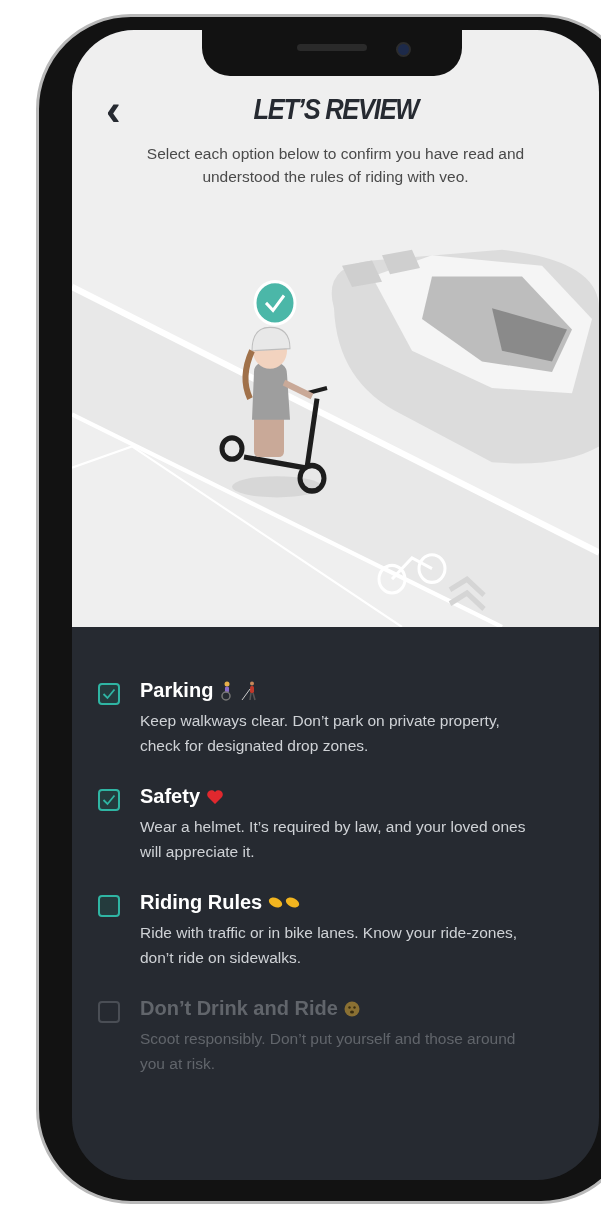 The height and width of the screenshot is (1209, 601). What do you see at coordinates (215, 796) in the screenshot?
I see `heart-icon` at bounding box center [215, 796].